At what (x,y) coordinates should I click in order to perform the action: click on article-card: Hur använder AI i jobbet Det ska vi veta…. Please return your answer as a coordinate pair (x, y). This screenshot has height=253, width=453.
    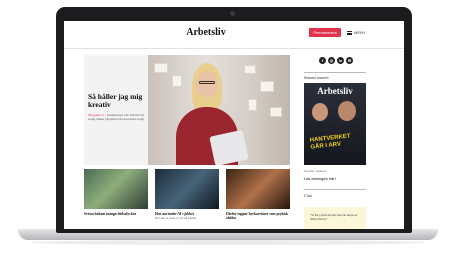
    Looking at the image, I should click on (187, 194).